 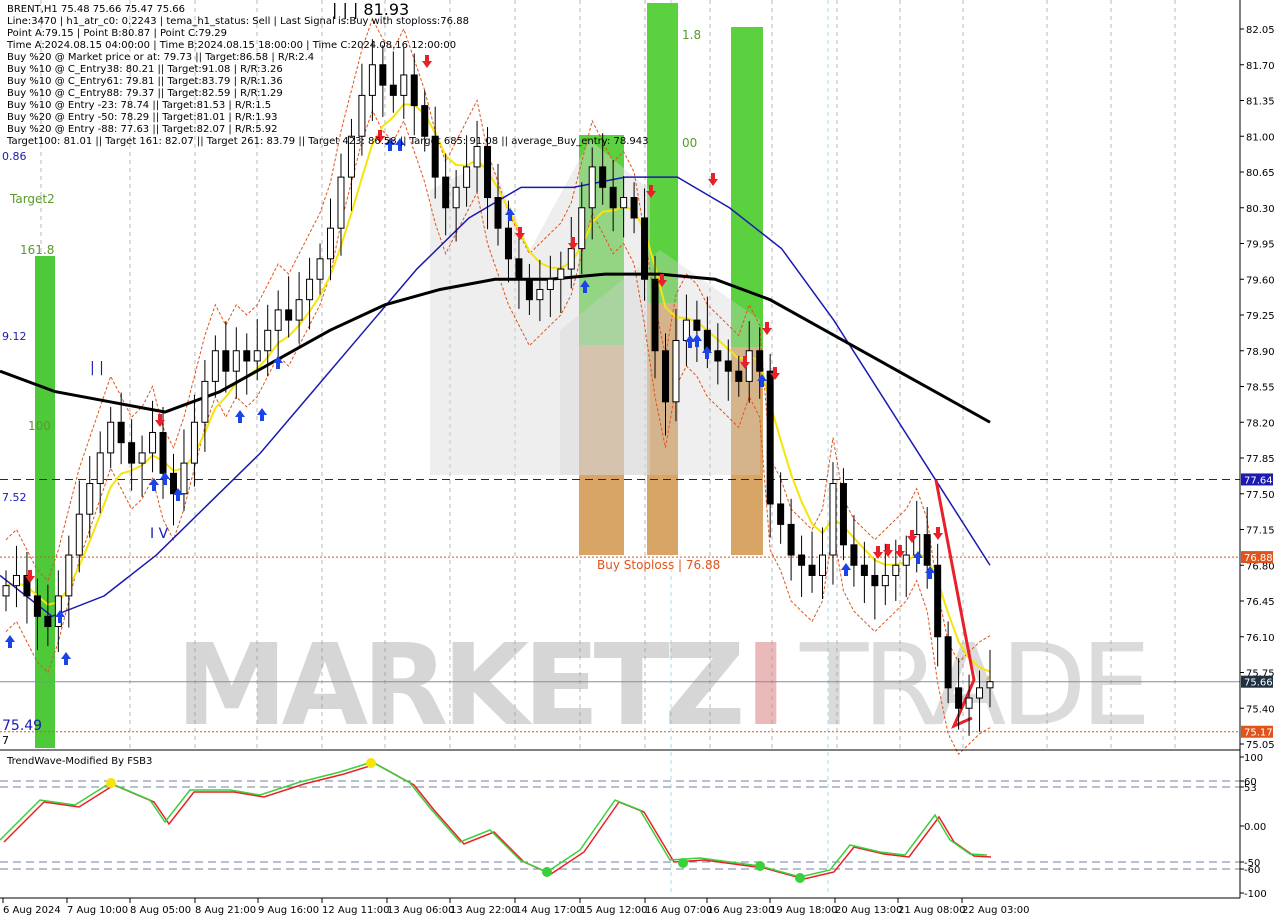 What do you see at coordinates (740, 910) in the screenshot?
I see `time-tick-label: 16 Aug 23:00` at bounding box center [740, 910].